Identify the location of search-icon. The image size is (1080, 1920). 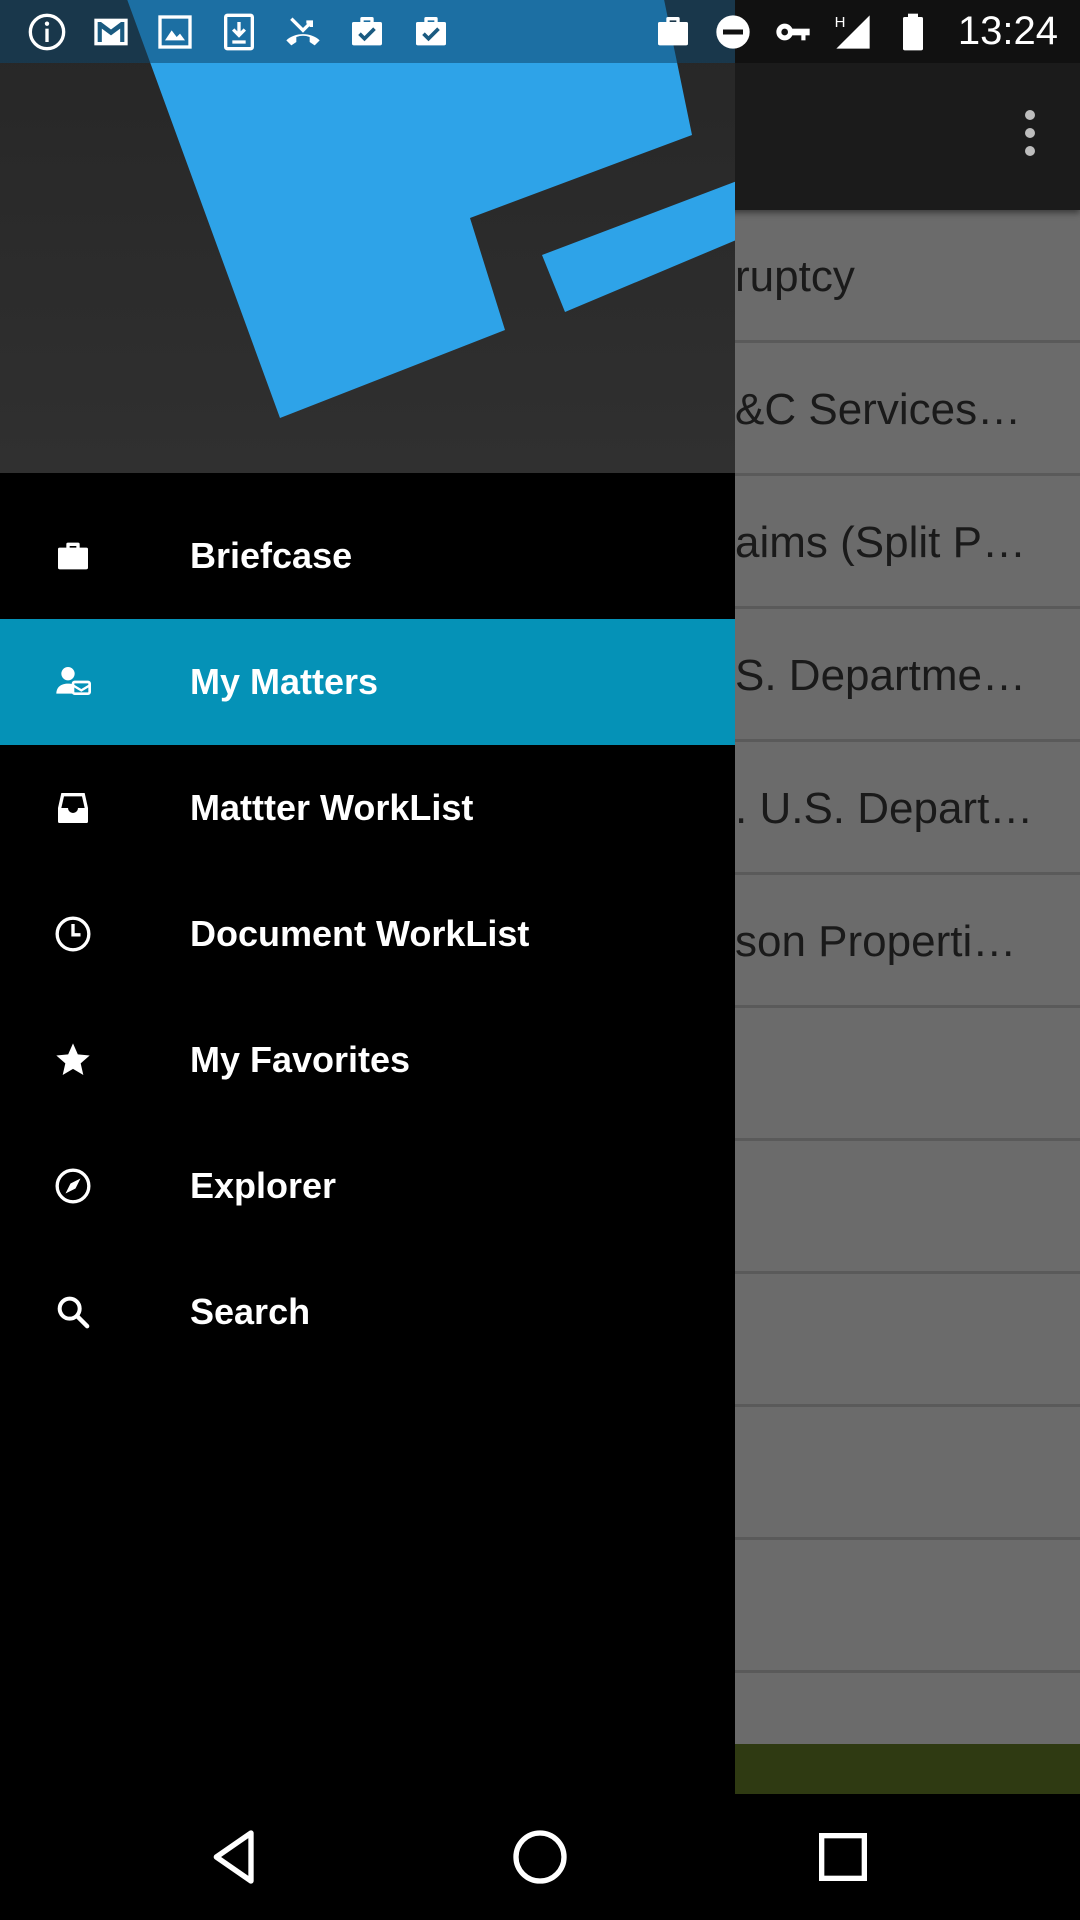
(73, 1312).